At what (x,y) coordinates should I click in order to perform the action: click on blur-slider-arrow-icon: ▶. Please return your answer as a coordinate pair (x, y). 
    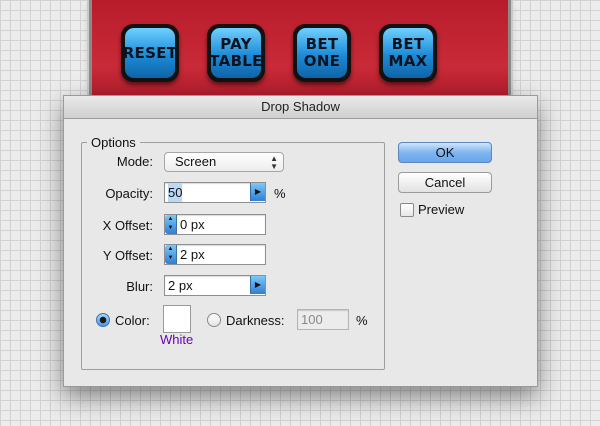
    Looking at the image, I should click on (257, 285).